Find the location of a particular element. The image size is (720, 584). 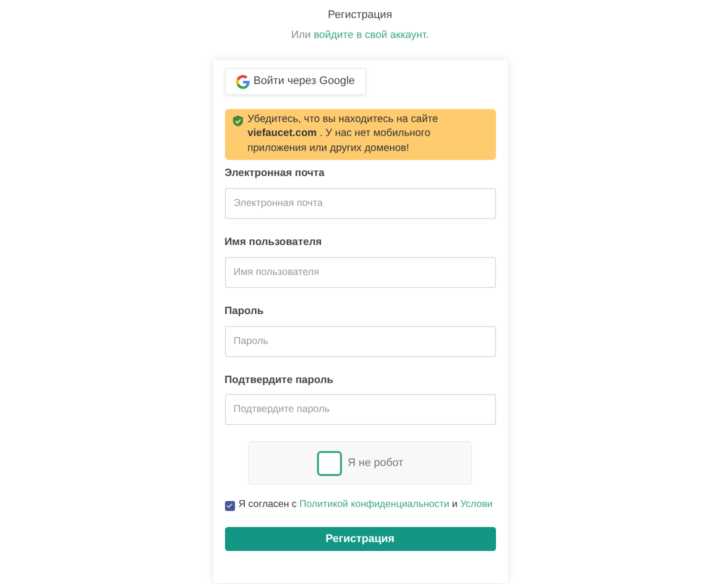

consent-text: Я согласен с Политикой конфиденциальности и Услови is located at coordinates (365, 505).